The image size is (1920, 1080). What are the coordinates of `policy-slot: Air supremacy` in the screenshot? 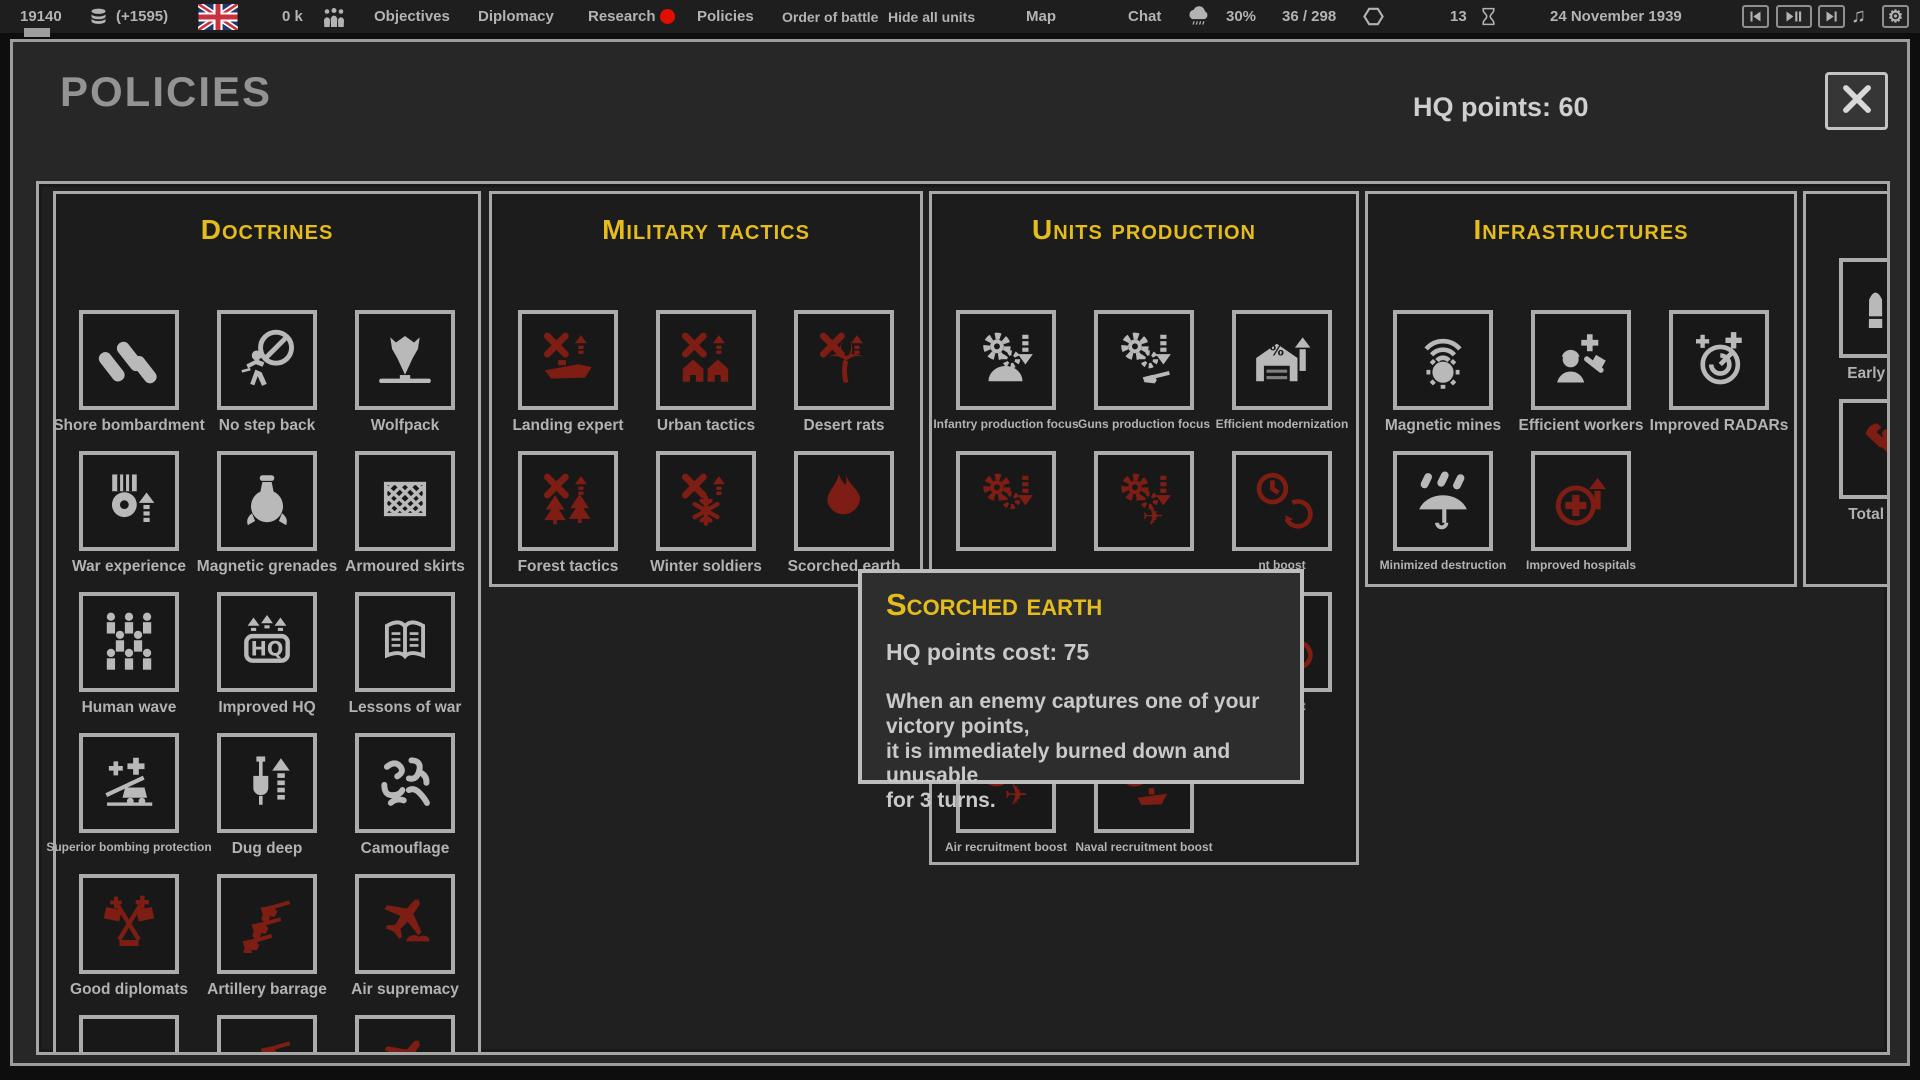 It's located at (405, 944).